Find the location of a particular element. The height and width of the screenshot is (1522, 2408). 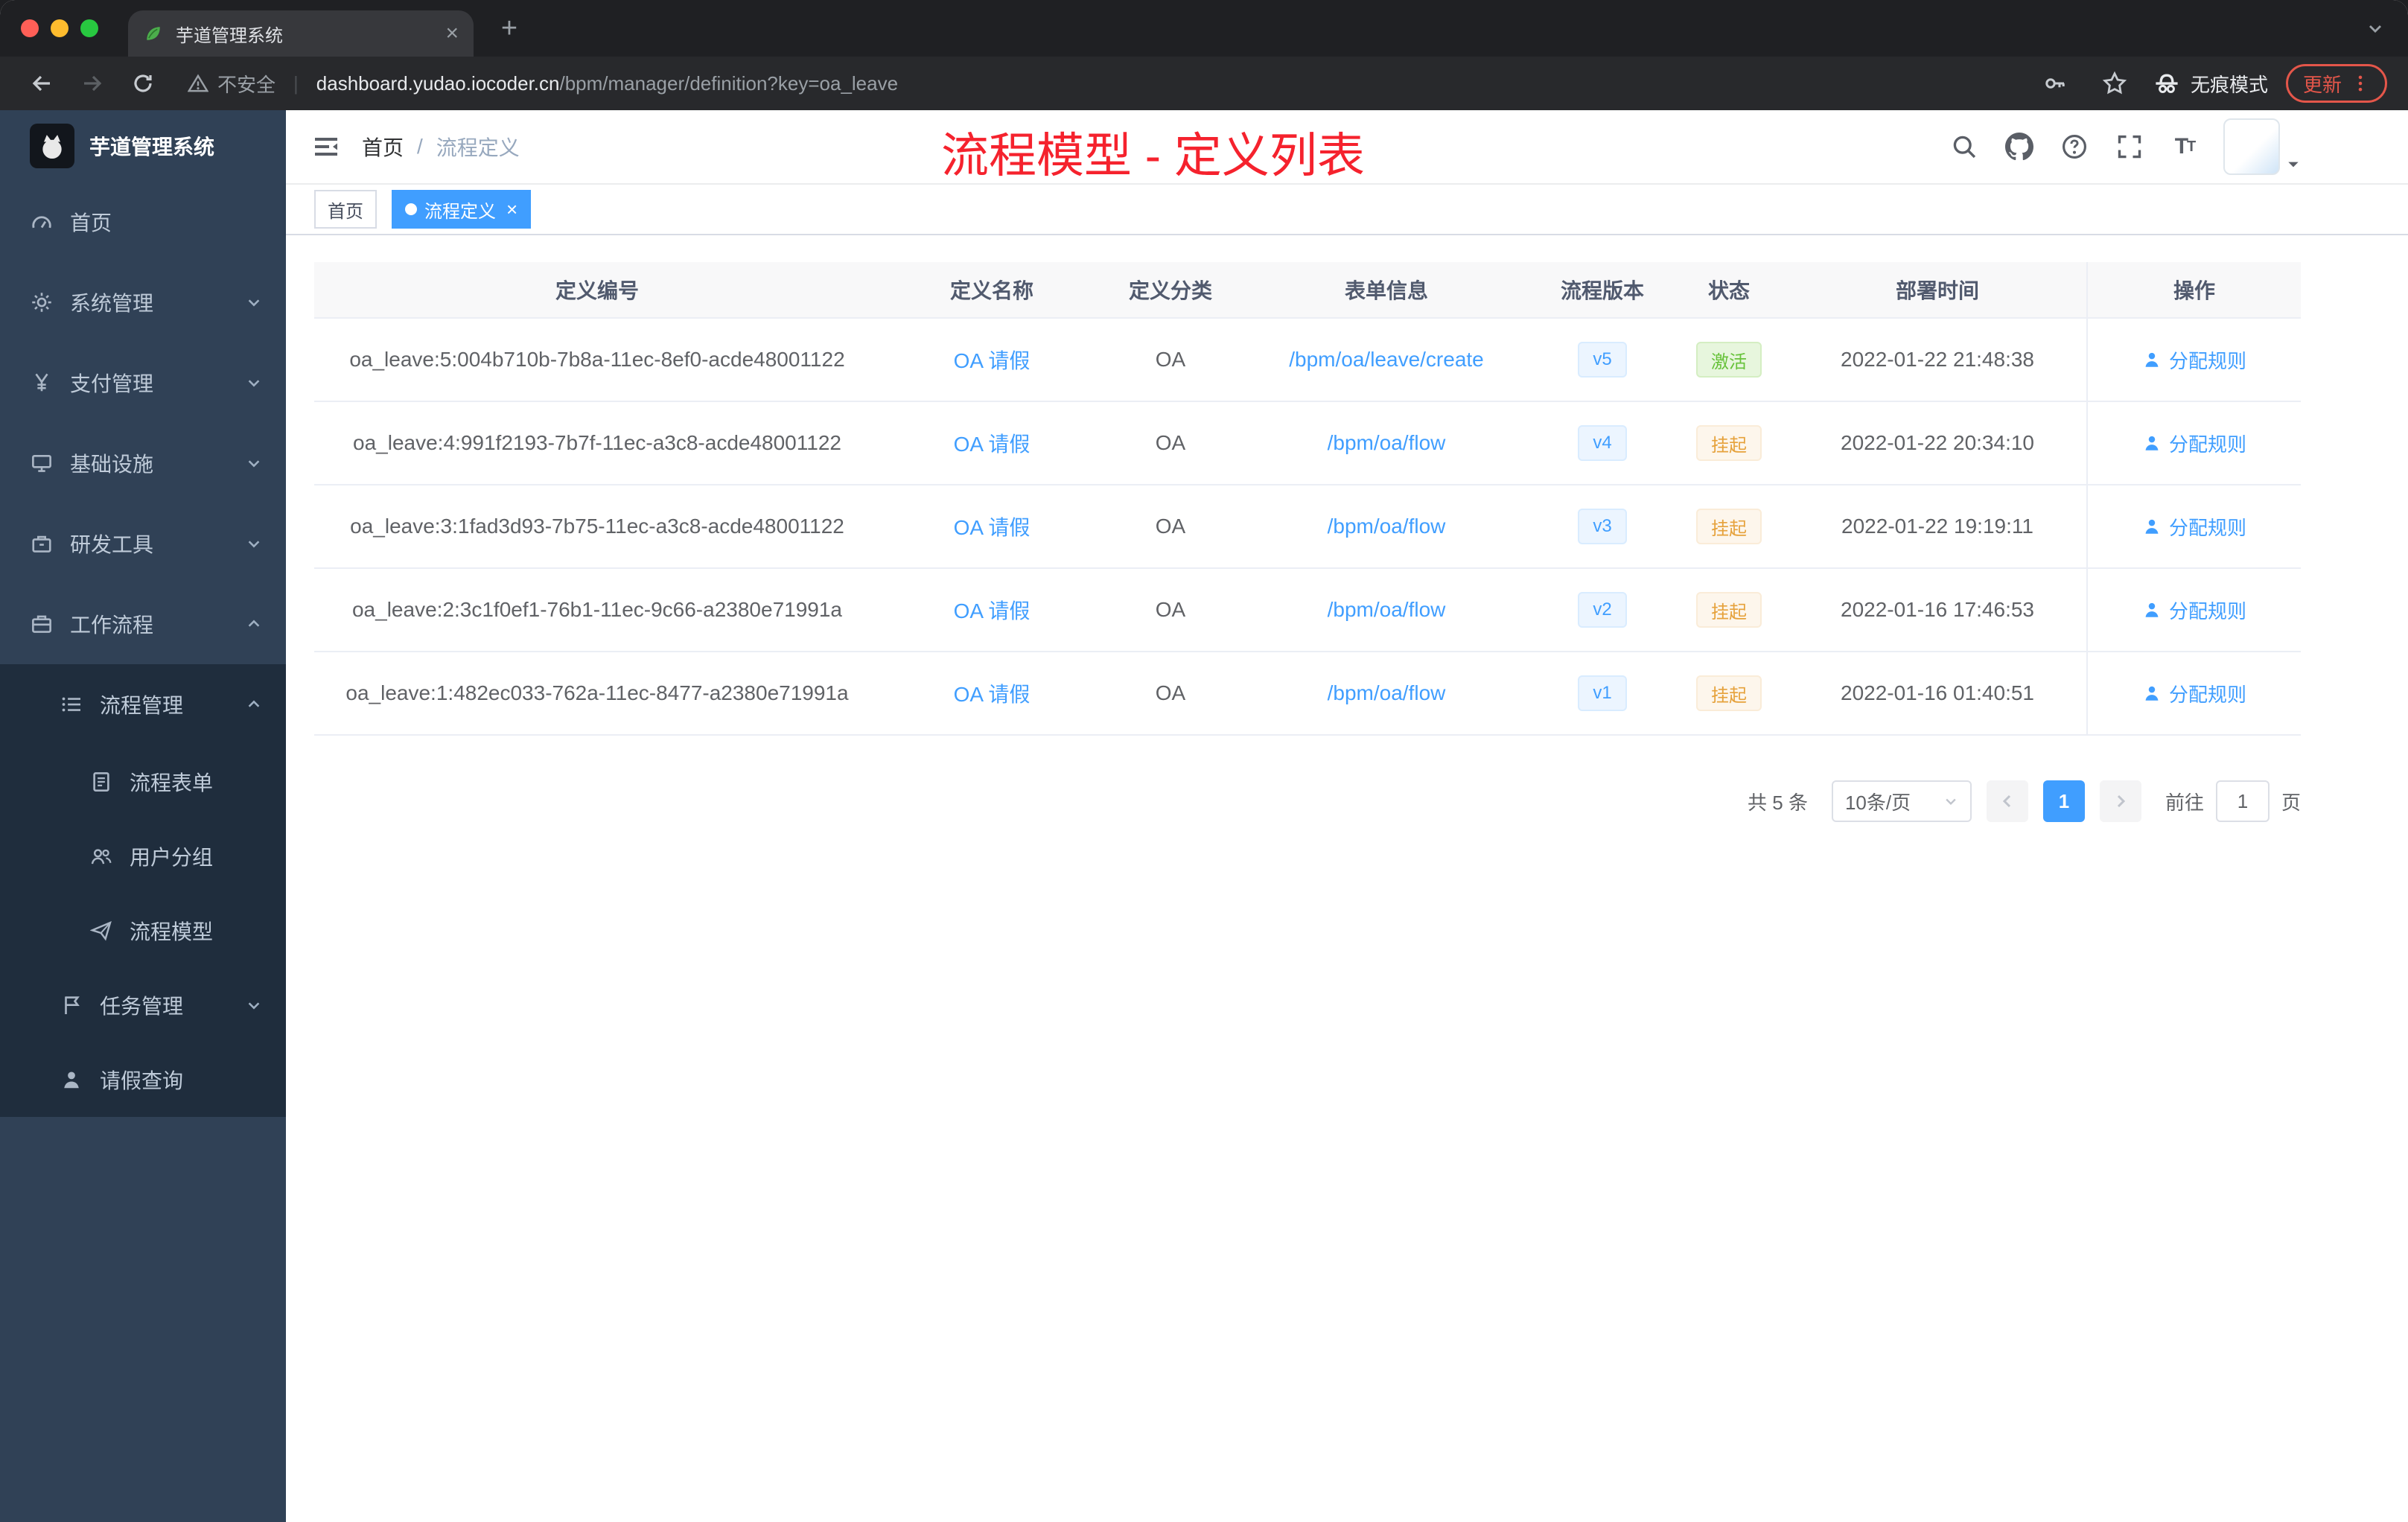

breadcrumb-home: 首页 is located at coordinates (383, 147).